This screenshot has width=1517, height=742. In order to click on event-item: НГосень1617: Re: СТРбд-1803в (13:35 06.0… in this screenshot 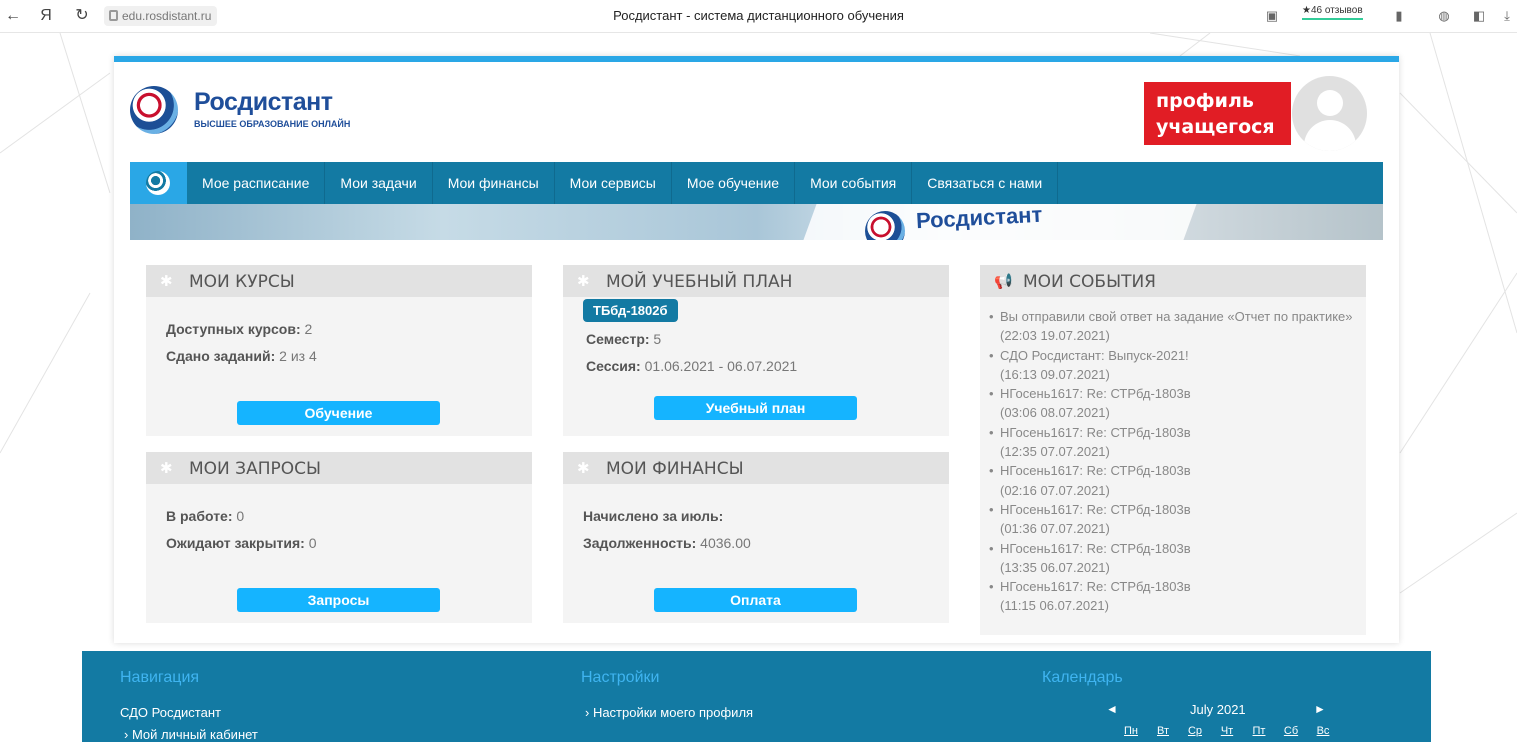, I will do `click(1173, 558)`.